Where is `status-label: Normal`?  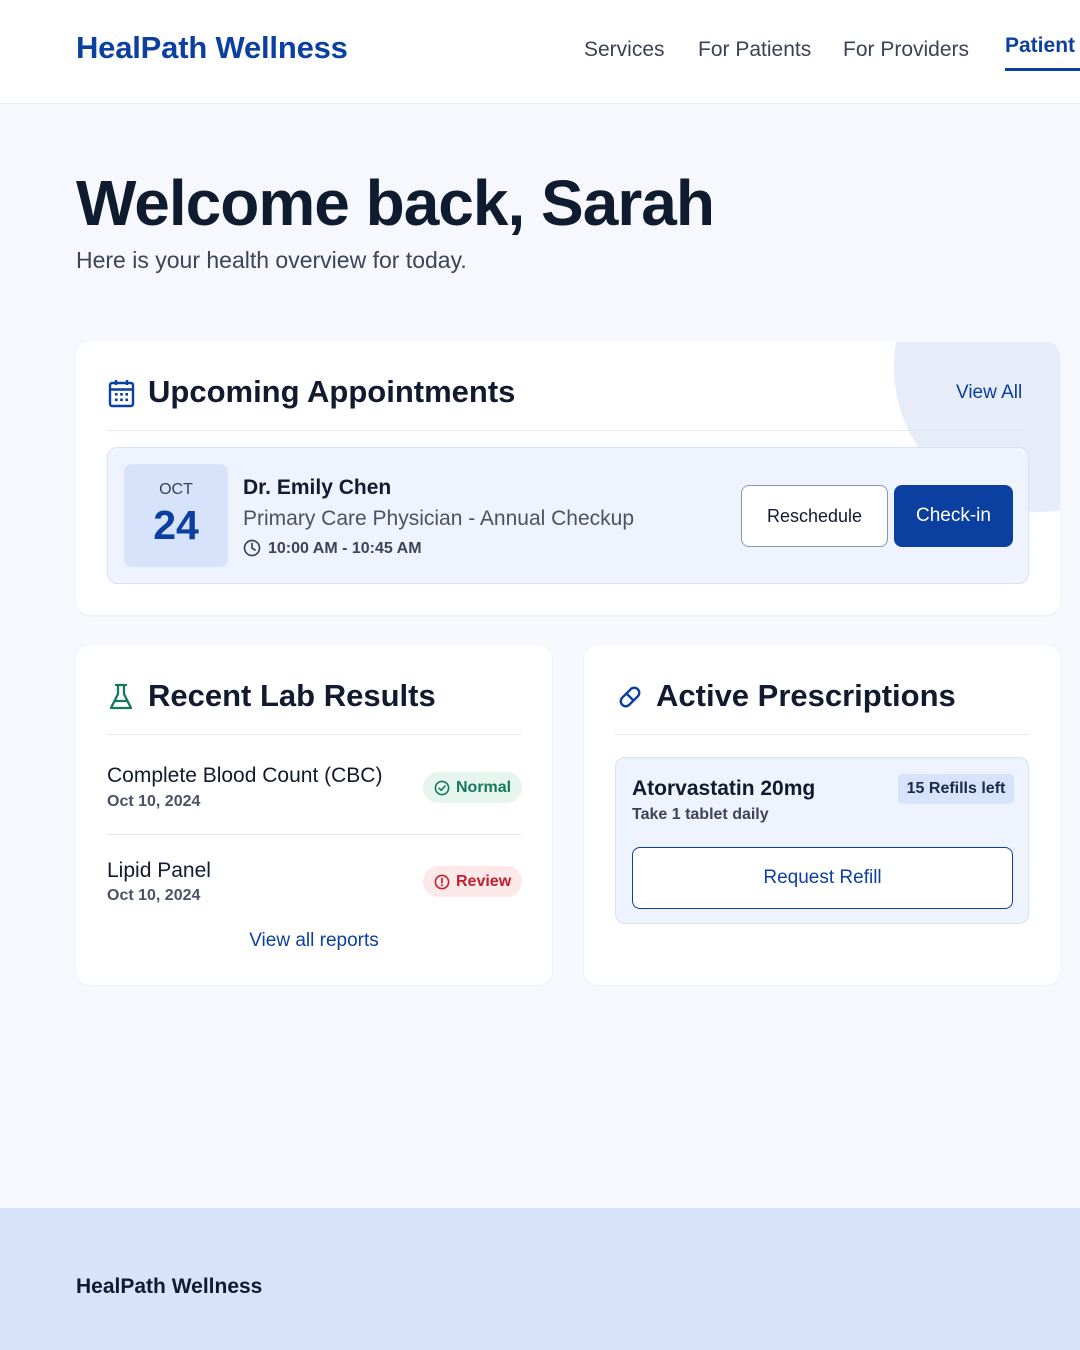
status-label: Normal is located at coordinates (484, 787).